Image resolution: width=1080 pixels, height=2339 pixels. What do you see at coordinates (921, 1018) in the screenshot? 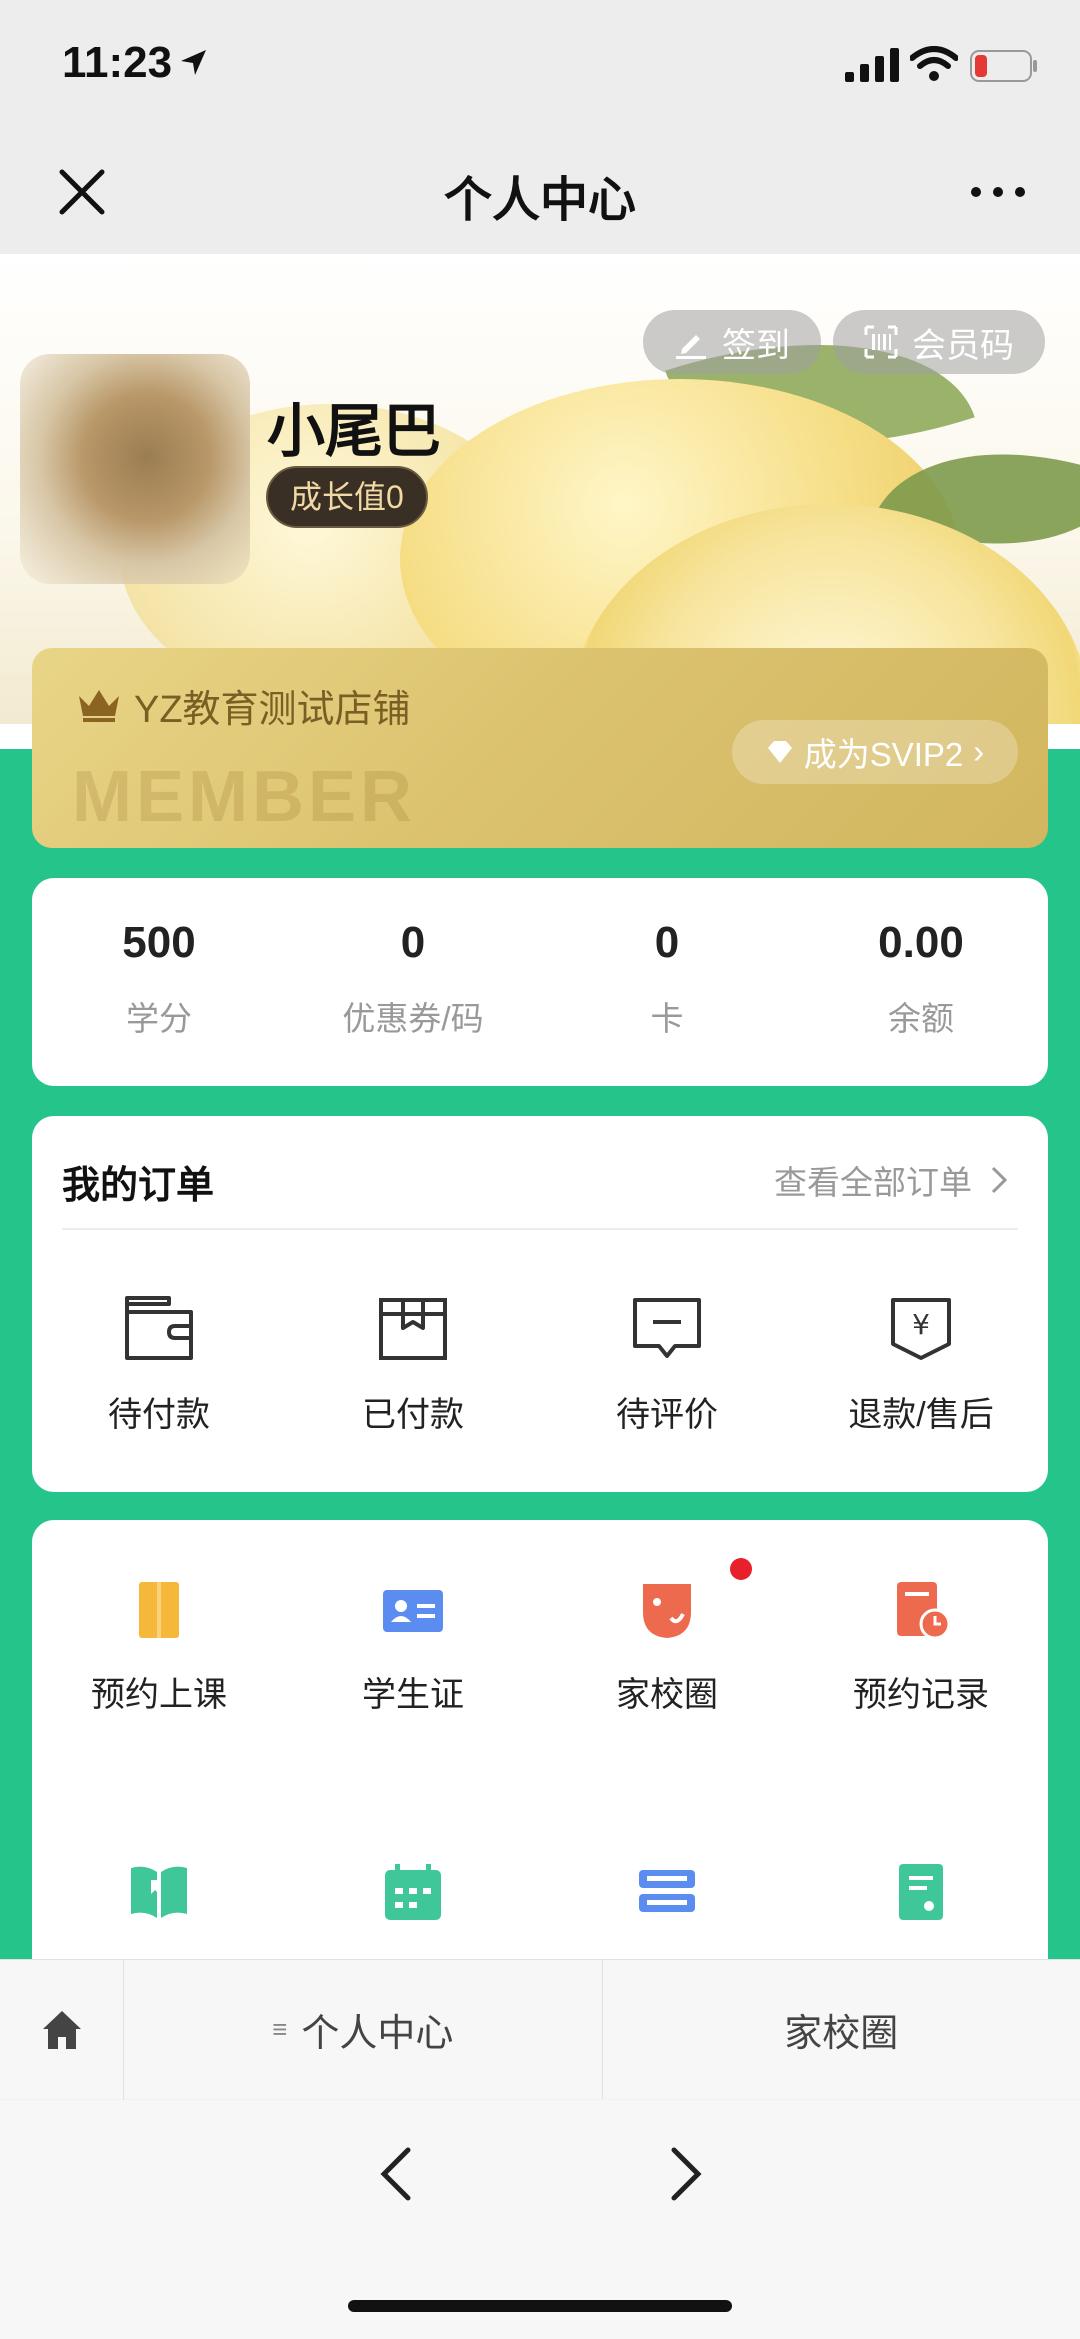
I see `stat-label: 余额` at bounding box center [921, 1018].